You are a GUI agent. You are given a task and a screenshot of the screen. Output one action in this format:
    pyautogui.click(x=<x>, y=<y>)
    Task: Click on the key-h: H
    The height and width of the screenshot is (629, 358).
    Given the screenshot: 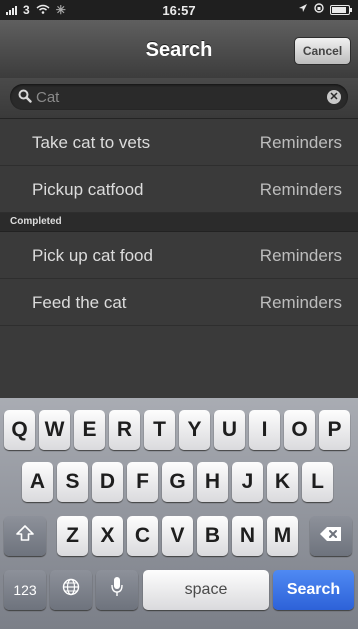 What is the action you would take?
    pyautogui.click(x=212, y=482)
    